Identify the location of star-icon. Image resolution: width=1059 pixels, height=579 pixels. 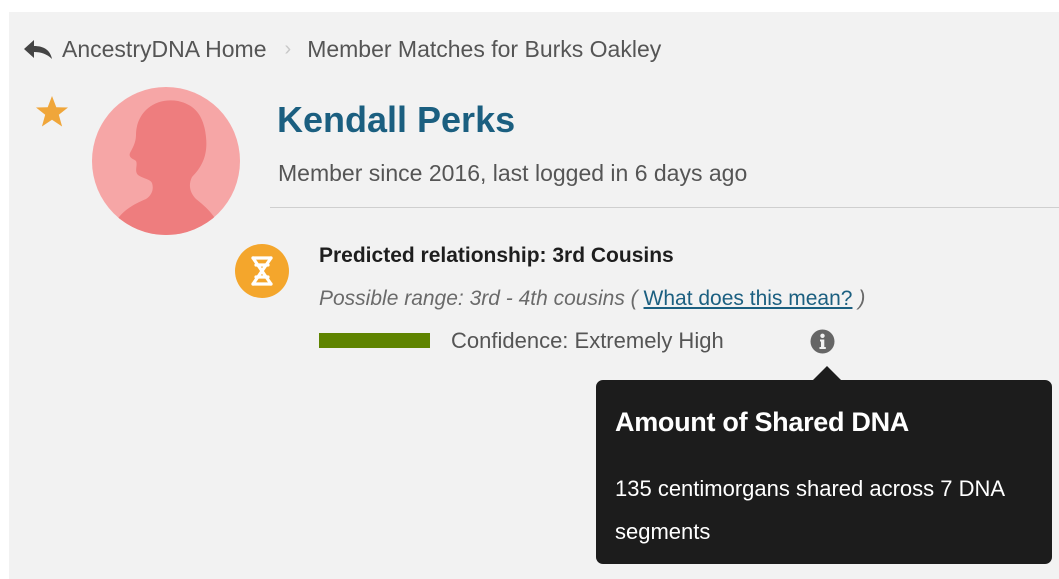
(52, 112).